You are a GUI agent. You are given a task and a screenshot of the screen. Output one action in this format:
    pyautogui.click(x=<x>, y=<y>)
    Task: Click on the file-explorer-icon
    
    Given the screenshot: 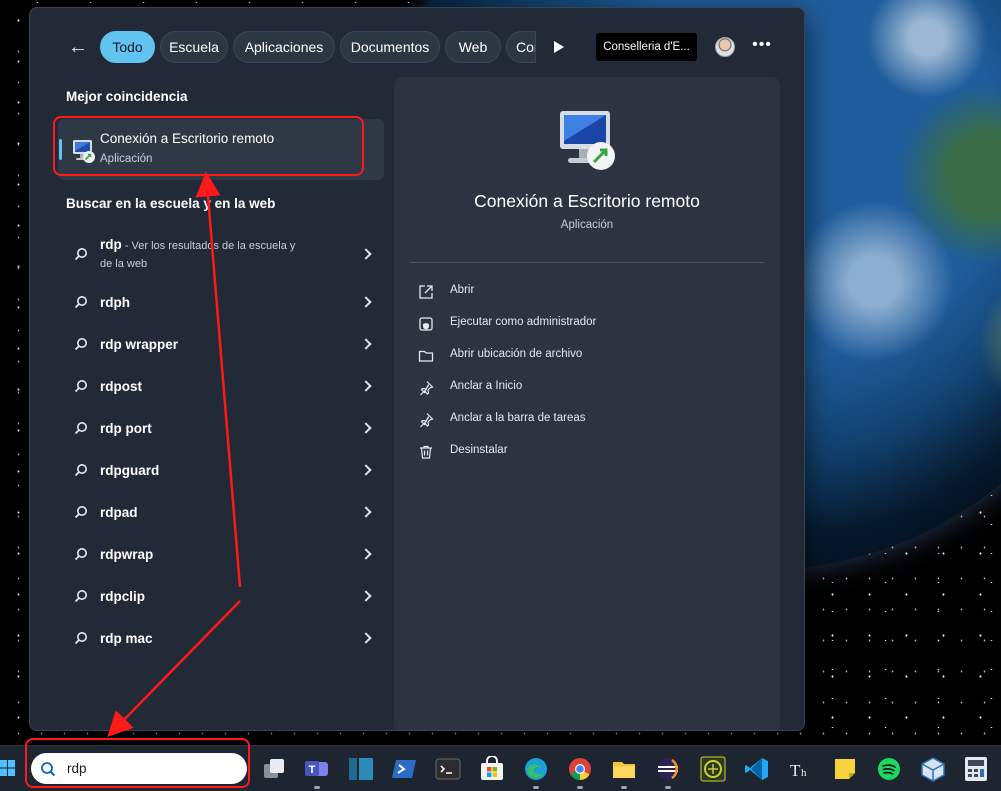 What is the action you would take?
    pyautogui.click(x=624, y=769)
    